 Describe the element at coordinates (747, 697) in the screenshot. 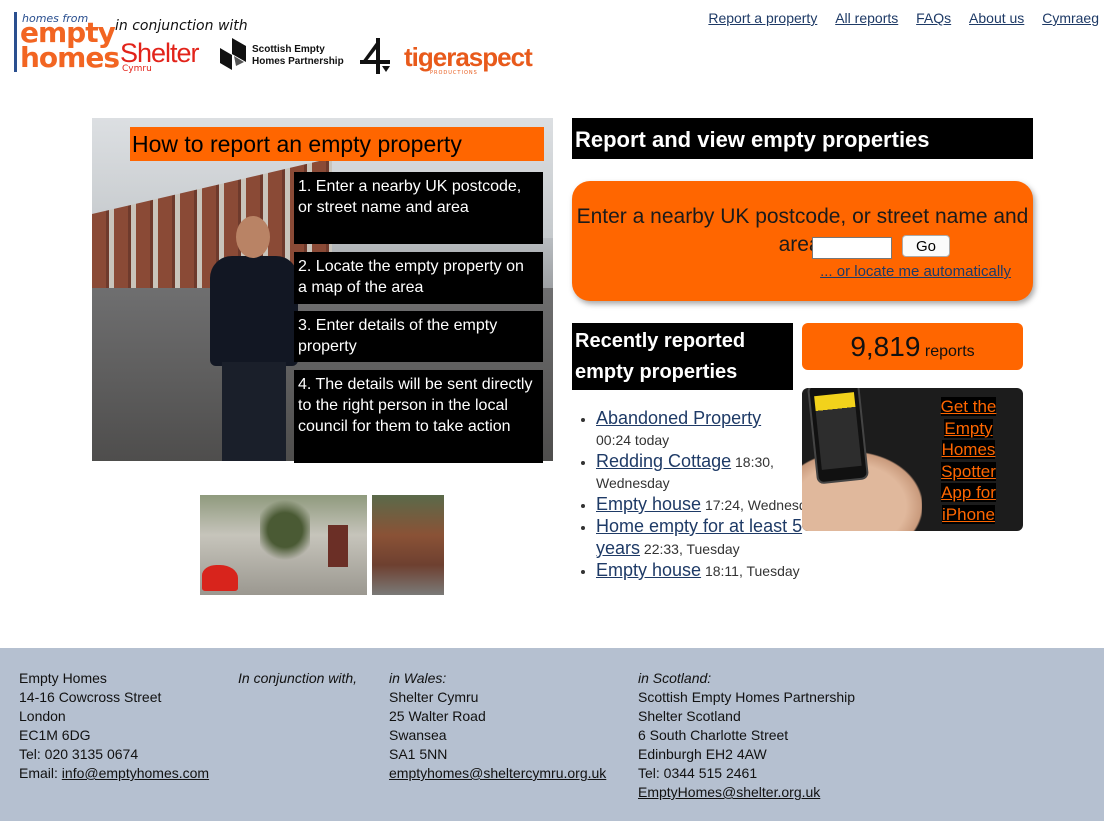

I see `footer-line: Scottish Empty Homes Partnership` at that location.